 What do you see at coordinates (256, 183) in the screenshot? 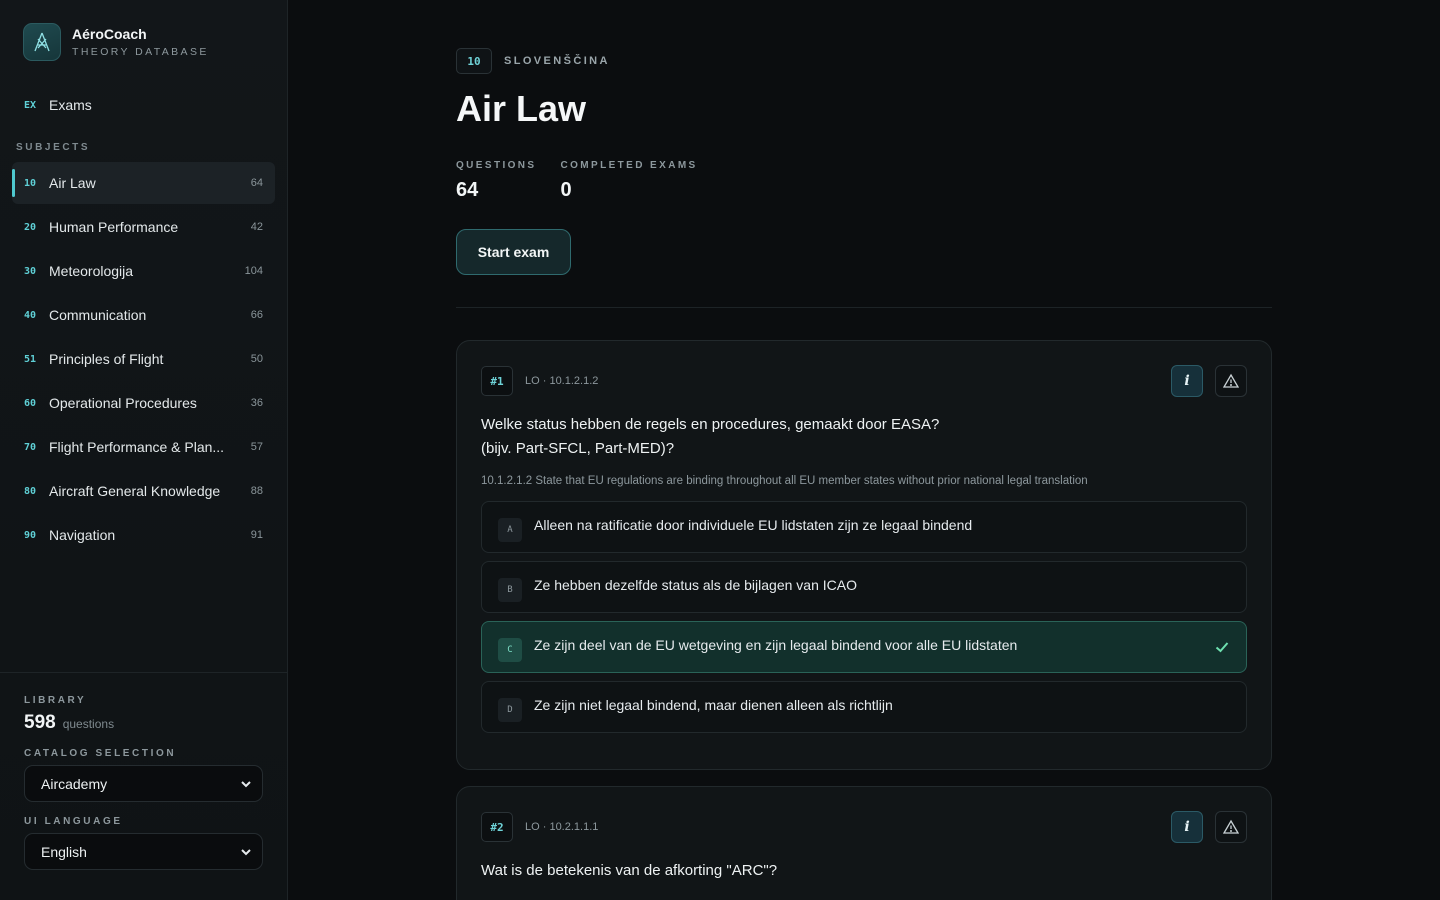
I see `subject-count: 64` at bounding box center [256, 183].